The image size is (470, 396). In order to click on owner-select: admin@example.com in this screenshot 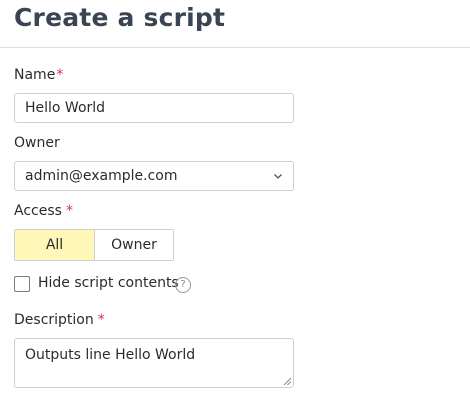, I will do `click(154, 176)`.